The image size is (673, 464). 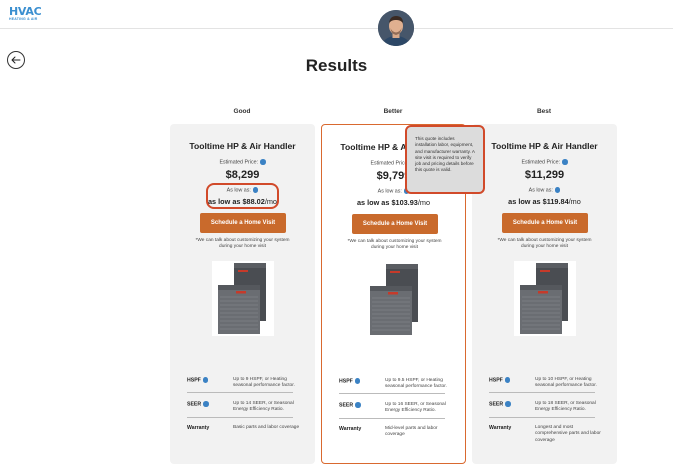 What do you see at coordinates (555, 201) in the screenshot?
I see `monthly-amount: $119.84` at bounding box center [555, 201].